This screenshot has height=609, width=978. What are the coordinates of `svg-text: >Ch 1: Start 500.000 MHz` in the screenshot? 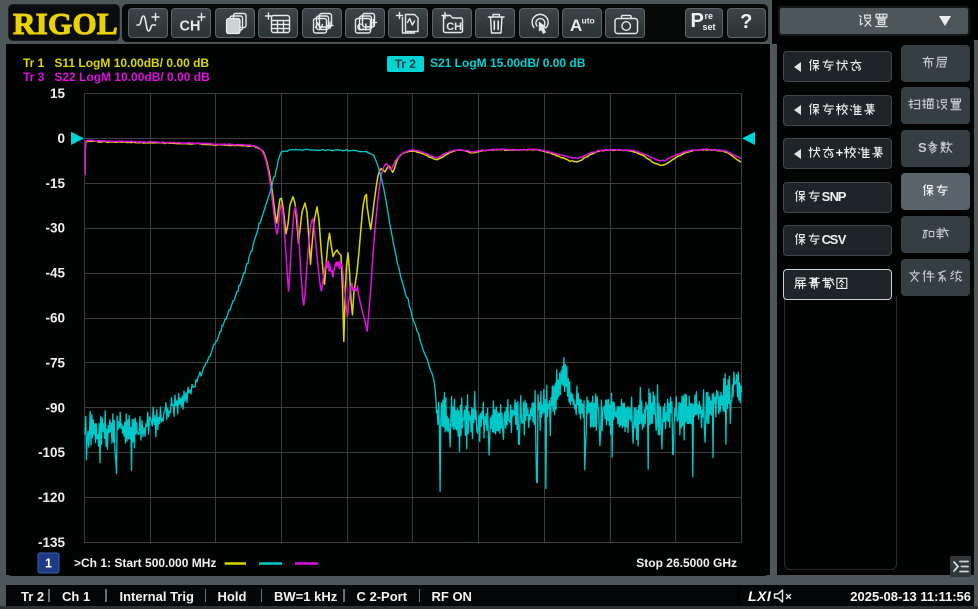 It's located at (145, 563).